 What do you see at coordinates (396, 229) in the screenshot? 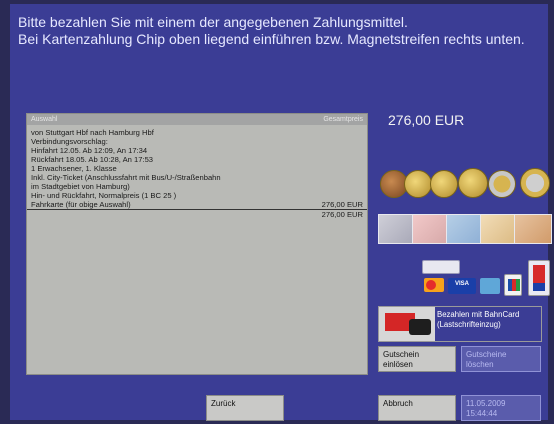
I see `banknote-5-icon` at bounding box center [396, 229].